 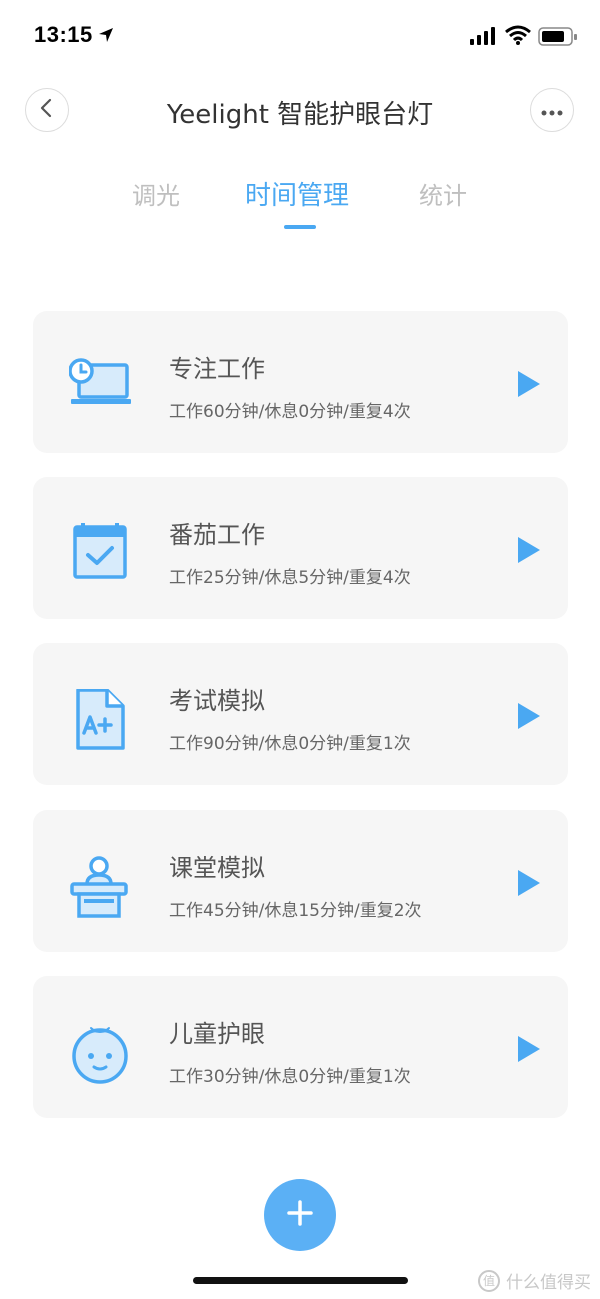 I want to click on watermark: 值 什么值得买, so click(x=534, y=1280).